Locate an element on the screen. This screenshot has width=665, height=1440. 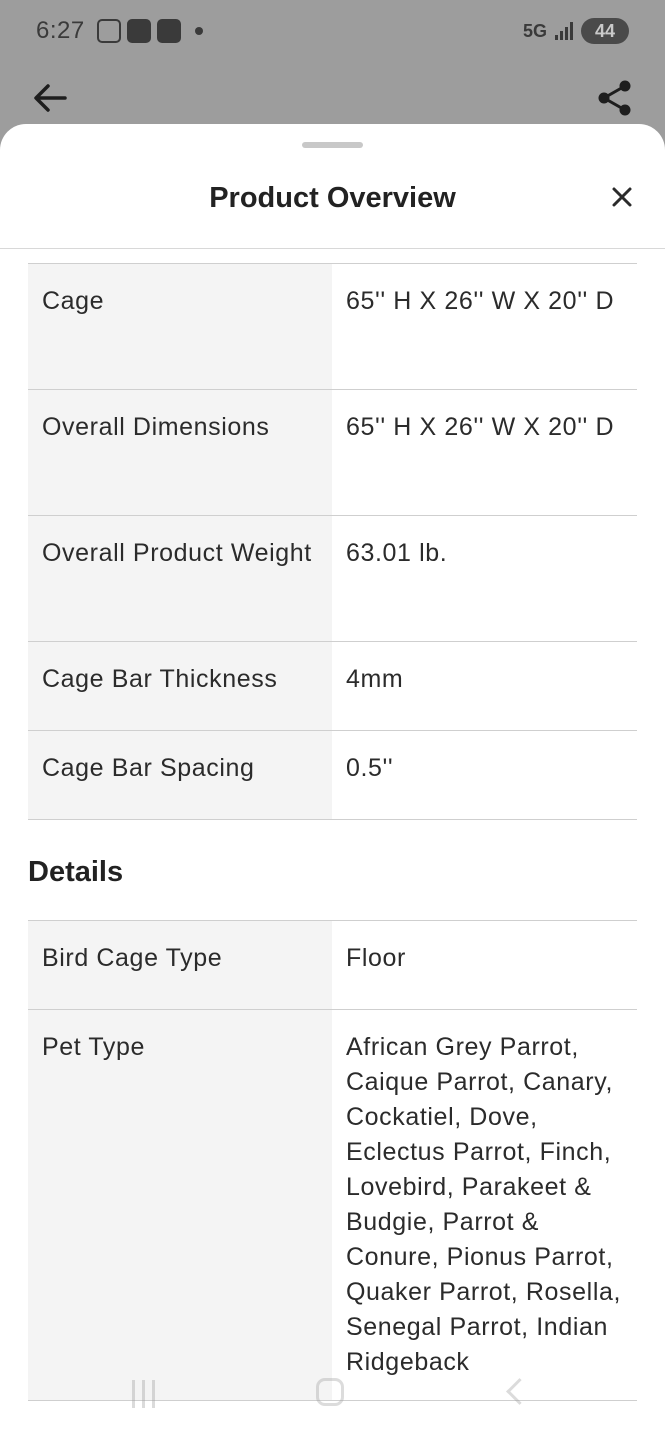
details-heading: Details is located at coordinates (76, 872).